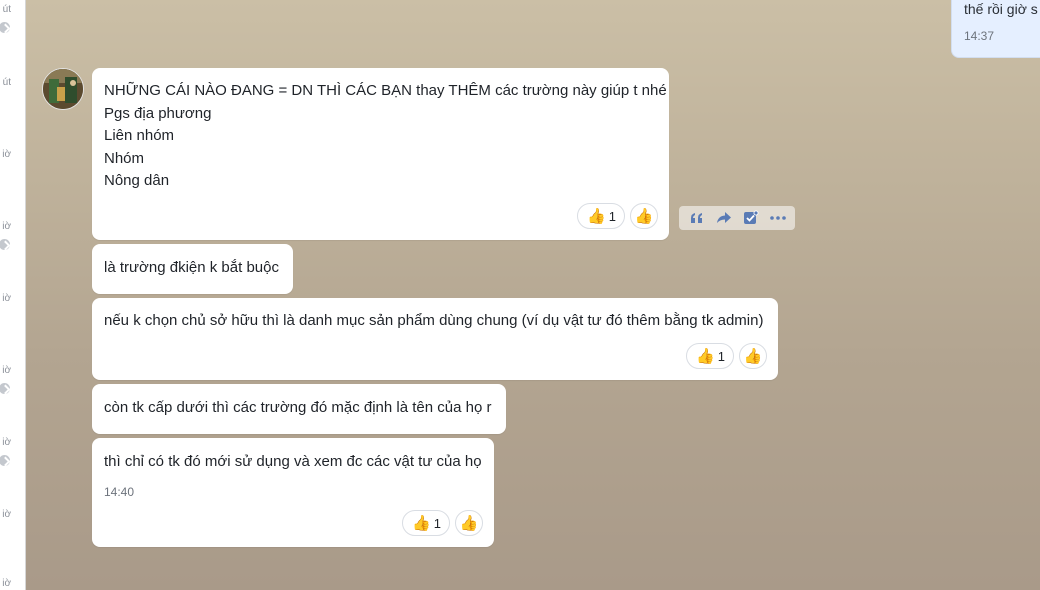 This screenshot has height=590, width=1040. Describe the element at coordinates (119, 492) in the screenshot. I see `message-time: 14:40` at that location.